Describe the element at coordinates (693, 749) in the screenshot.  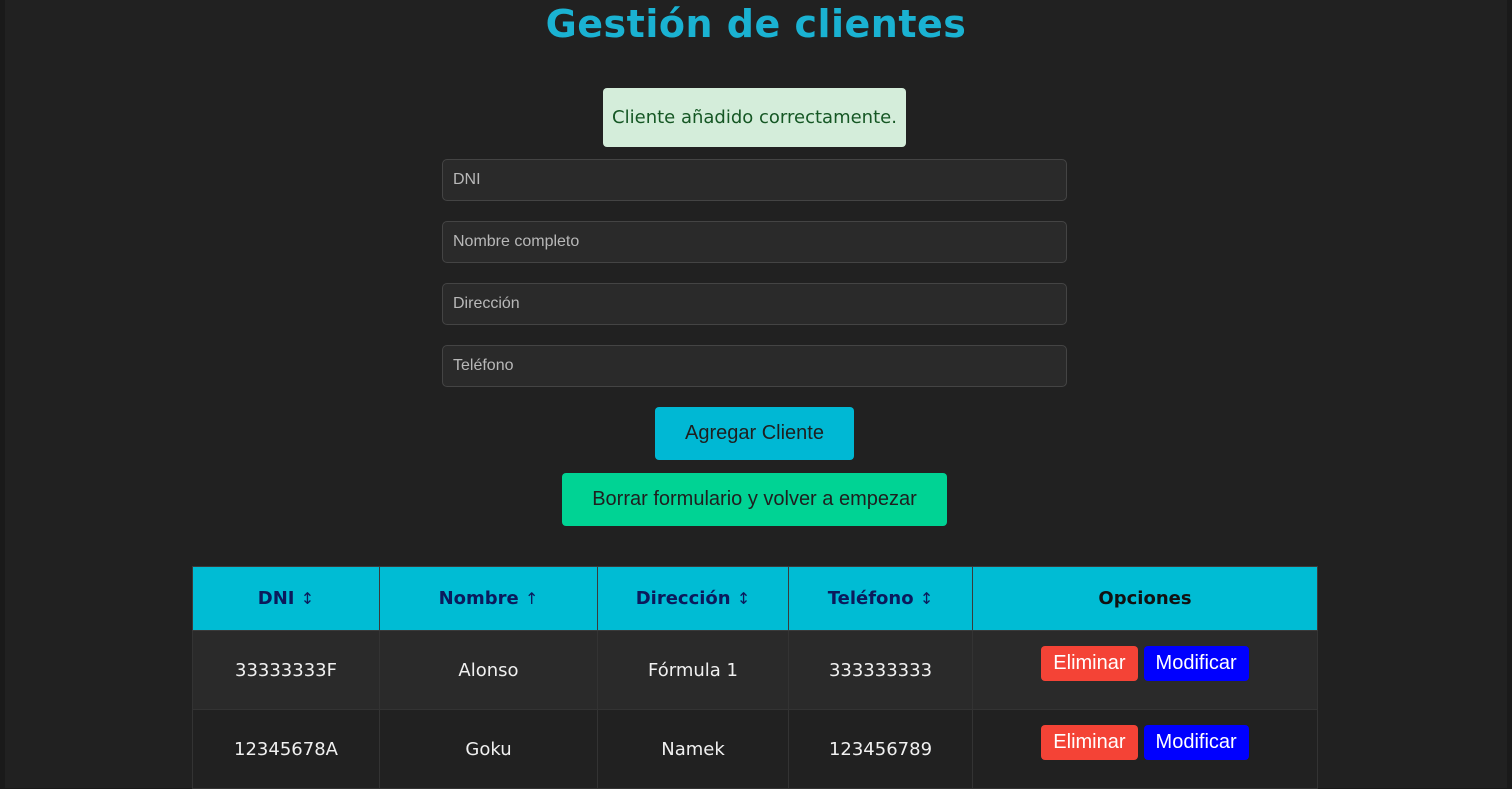
I see `cell-direccion: Namek` at that location.